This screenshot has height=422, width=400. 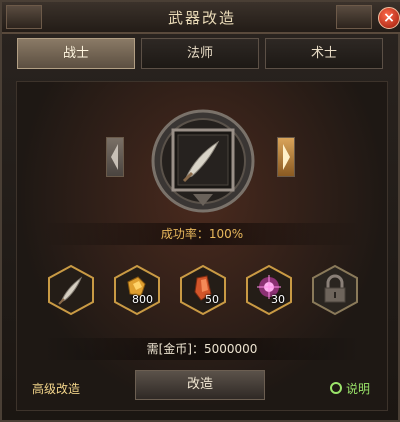 I want to click on tab-warrior: 战士, so click(x=76, y=53).